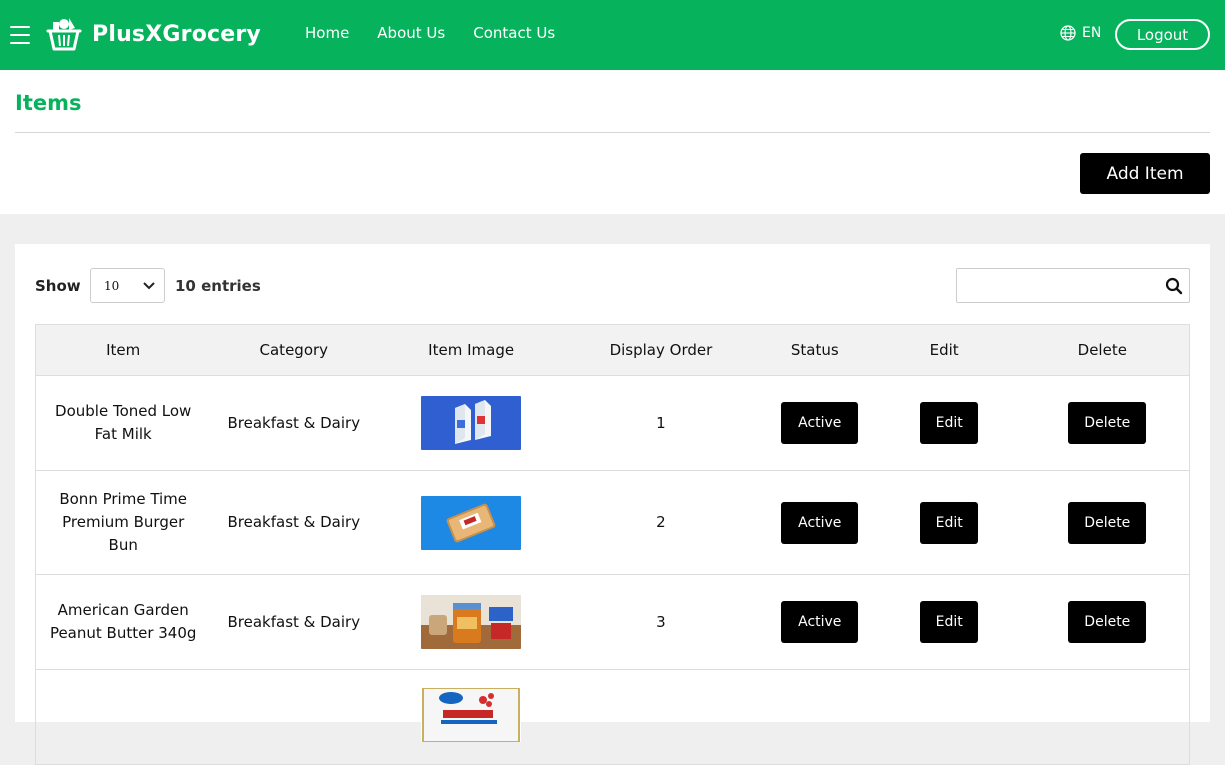 Image resolution: width=1225 pixels, height=765 pixels. Describe the element at coordinates (123, 622) in the screenshot. I see `item-name: American Garden Peanut Butter 340g` at that location.